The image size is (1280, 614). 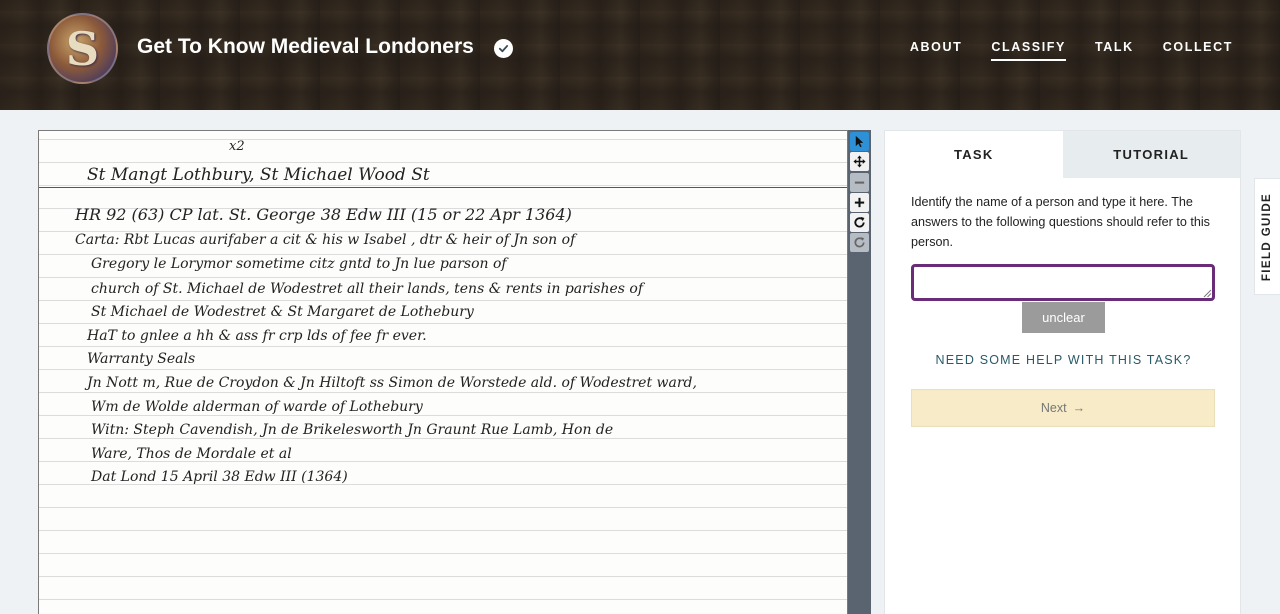 I want to click on arrow-right-icon: →, so click(x=1079, y=408).